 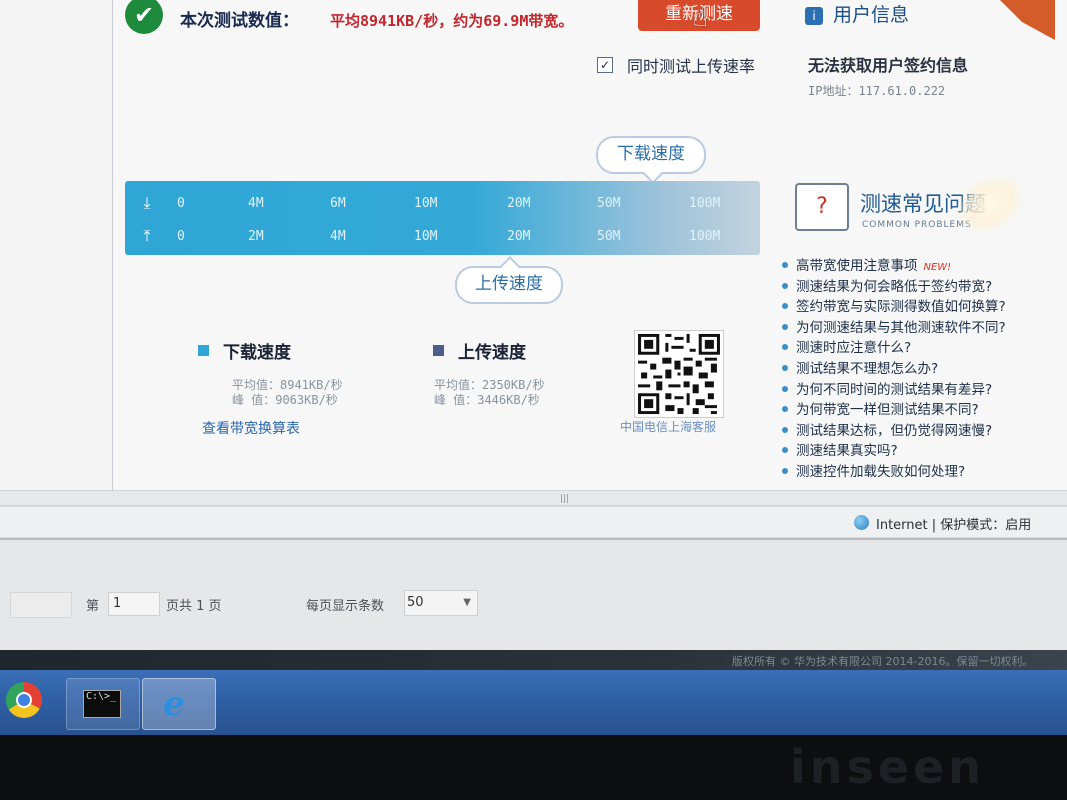 What do you see at coordinates (41, 605) in the screenshot?
I see `pager-nav-box` at bounding box center [41, 605].